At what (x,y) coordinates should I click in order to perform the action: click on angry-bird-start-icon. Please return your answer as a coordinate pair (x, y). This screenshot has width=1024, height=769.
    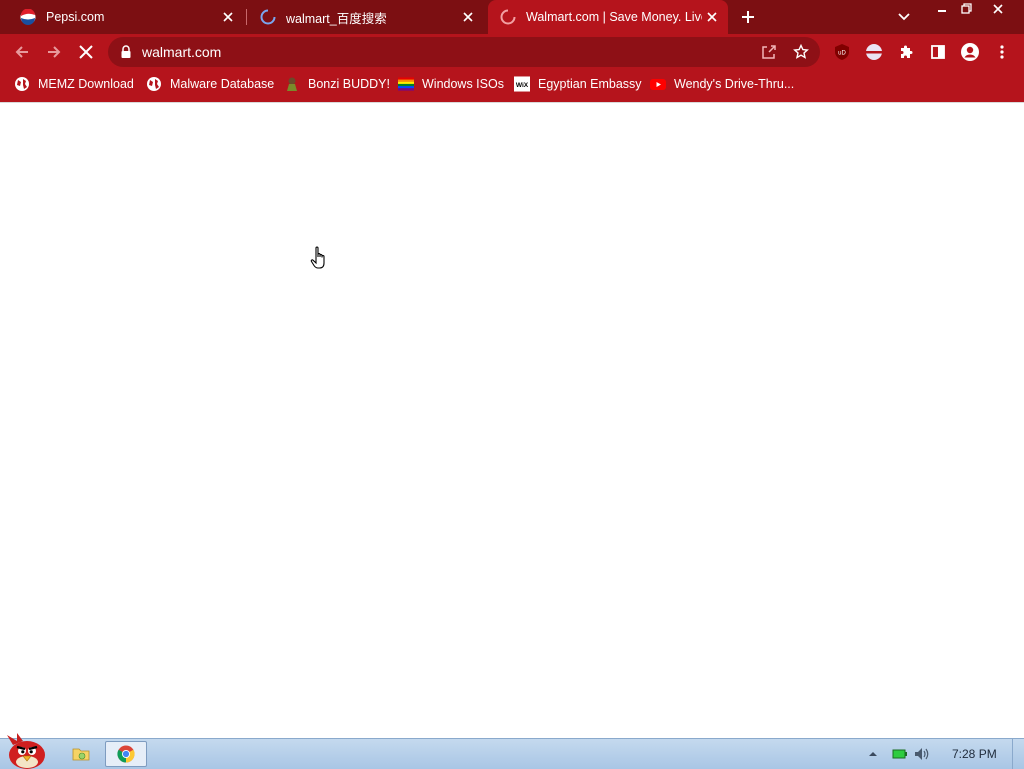
    Looking at the image, I should click on (26, 751).